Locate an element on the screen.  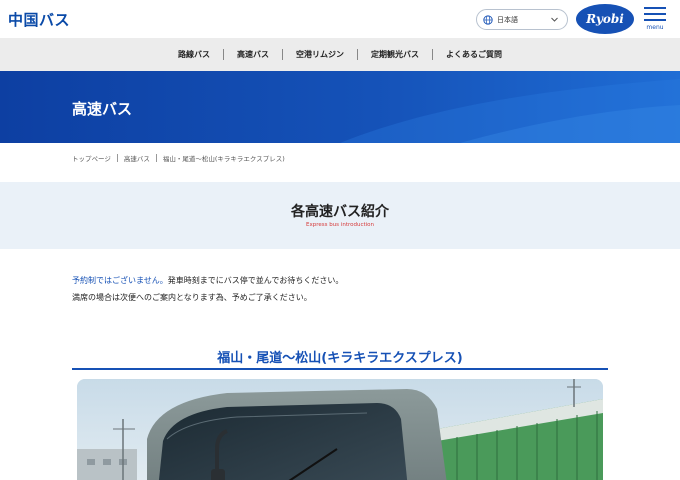
section-subtitle: Express bus introduction is located at coordinates (340, 225).